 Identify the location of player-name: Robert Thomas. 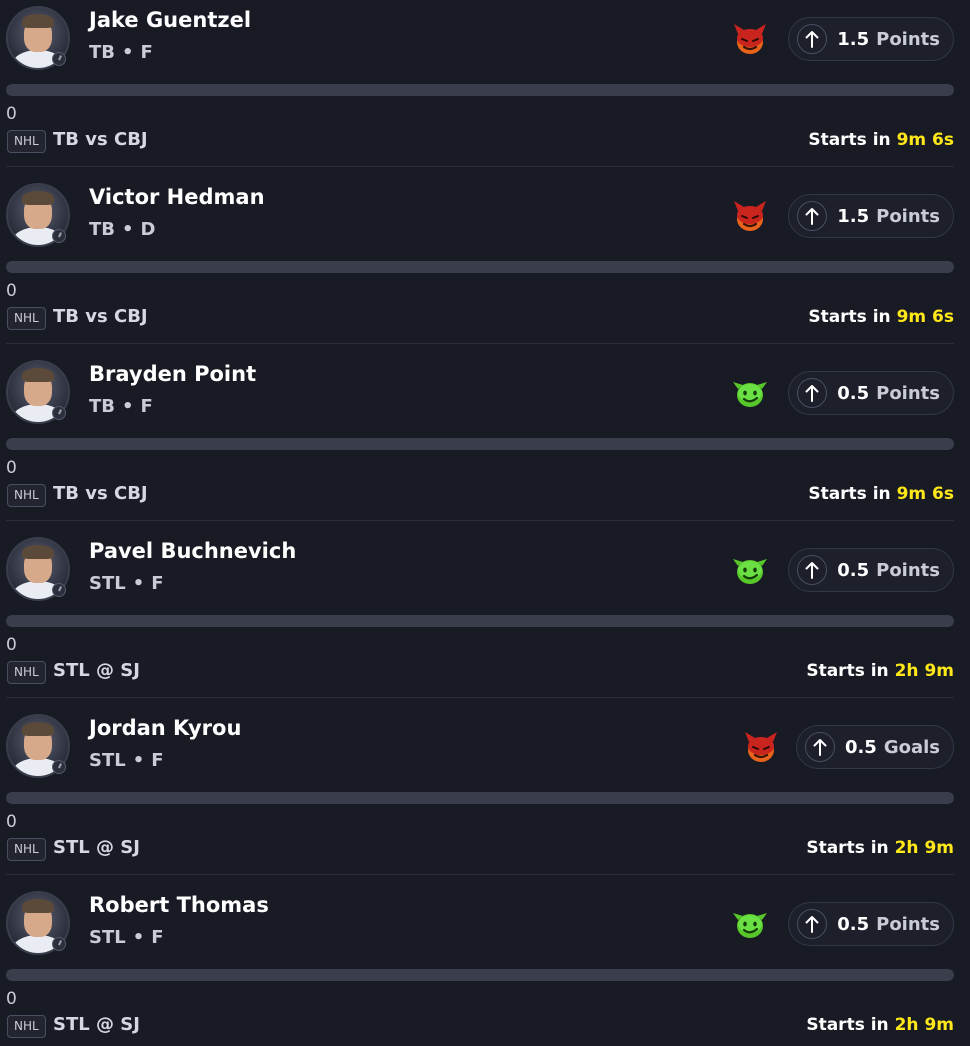
(179, 905).